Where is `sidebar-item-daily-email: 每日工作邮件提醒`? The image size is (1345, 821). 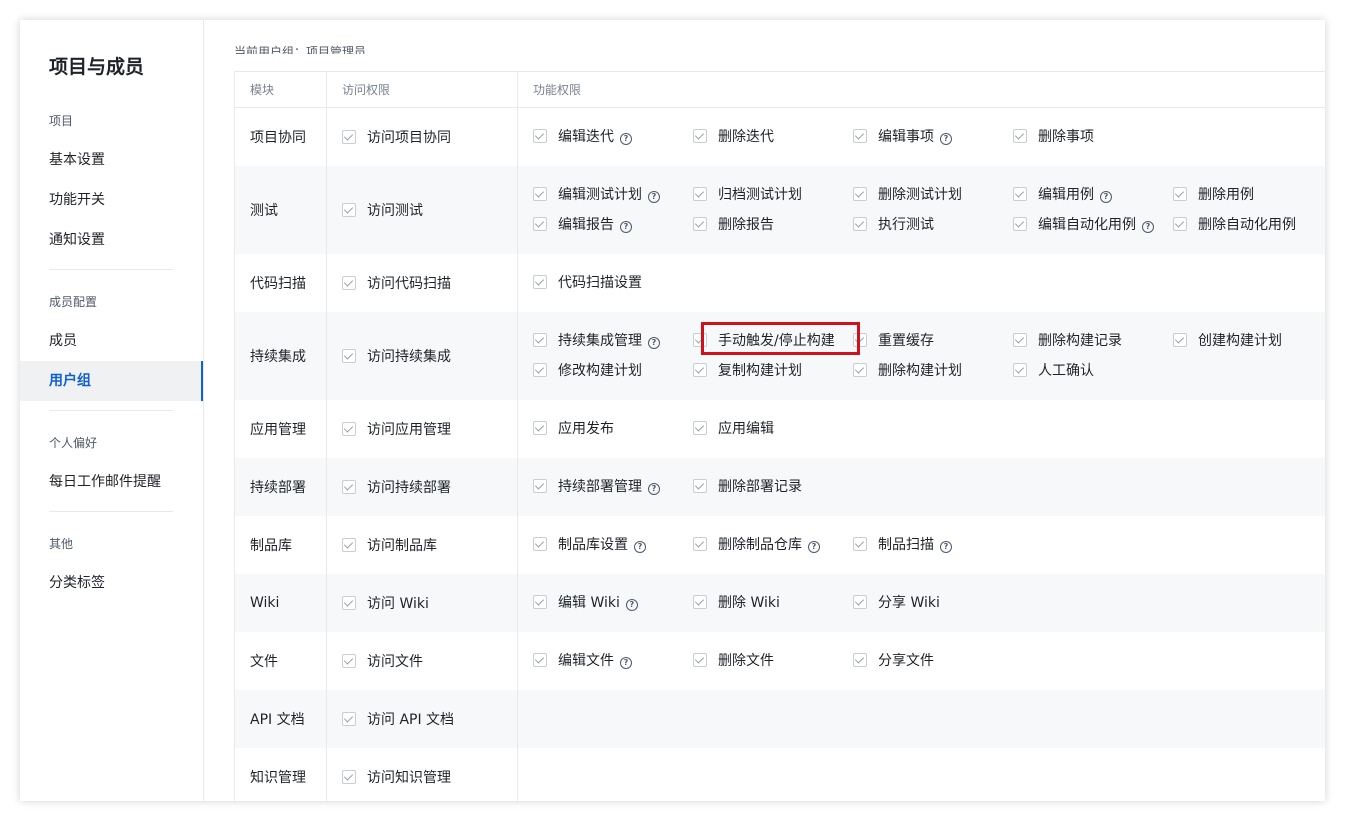 sidebar-item-daily-email: 每日工作邮件提醒 is located at coordinates (111, 482).